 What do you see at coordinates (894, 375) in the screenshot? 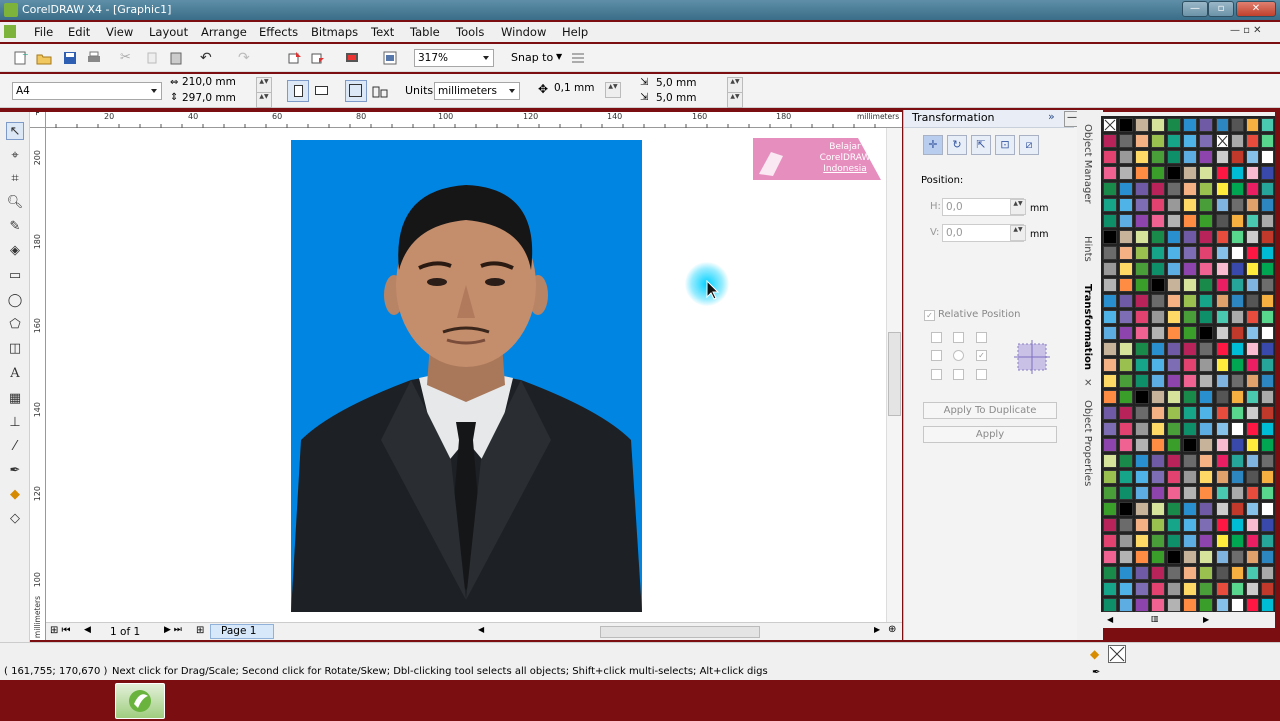
I see `vertical-scrollbar` at bounding box center [894, 375].